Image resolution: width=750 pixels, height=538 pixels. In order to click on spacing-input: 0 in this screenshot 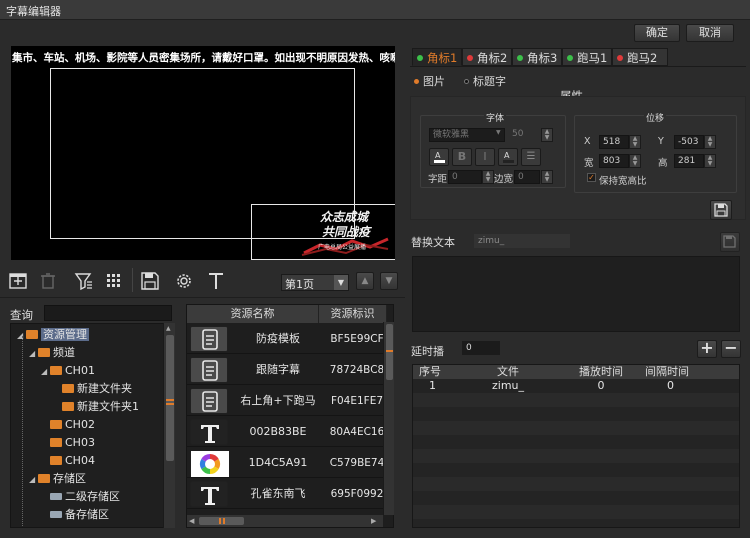, I will do `click(465, 177)`.